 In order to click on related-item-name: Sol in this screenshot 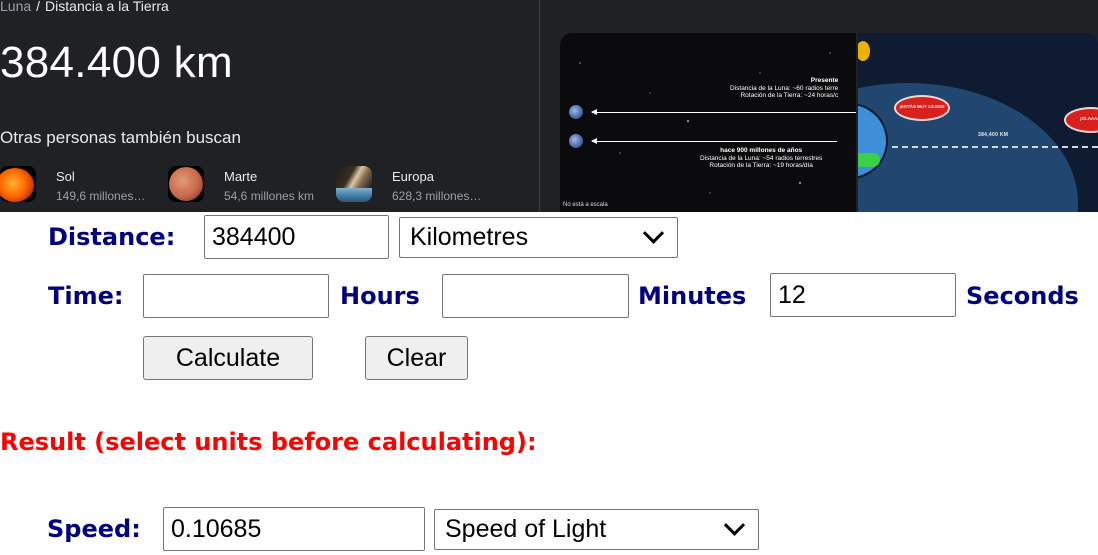, I will do `click(65, 176)`.